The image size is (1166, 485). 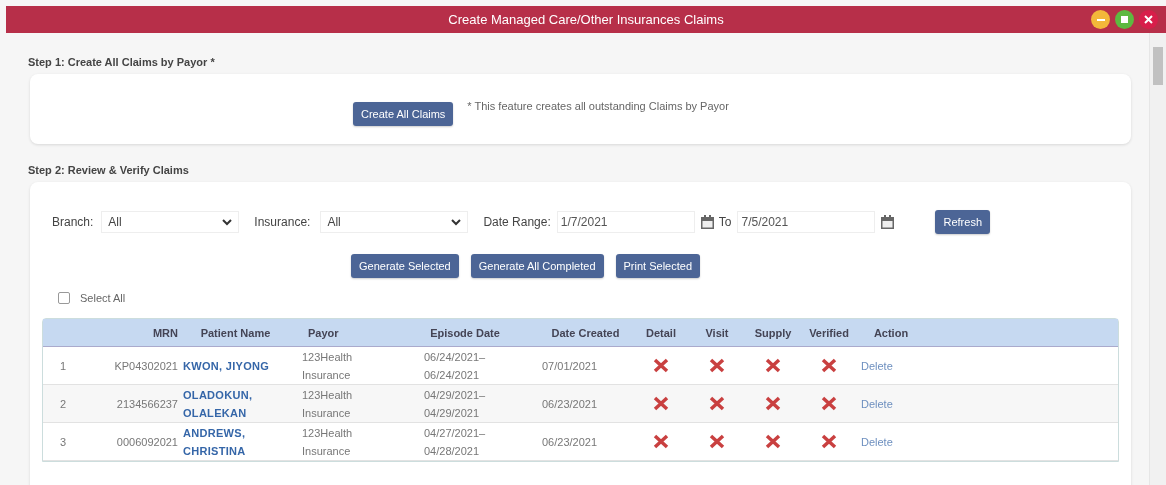 I want to click on patient-link: ANDREWS, CHRISTINA, so click(x=233, y=441).